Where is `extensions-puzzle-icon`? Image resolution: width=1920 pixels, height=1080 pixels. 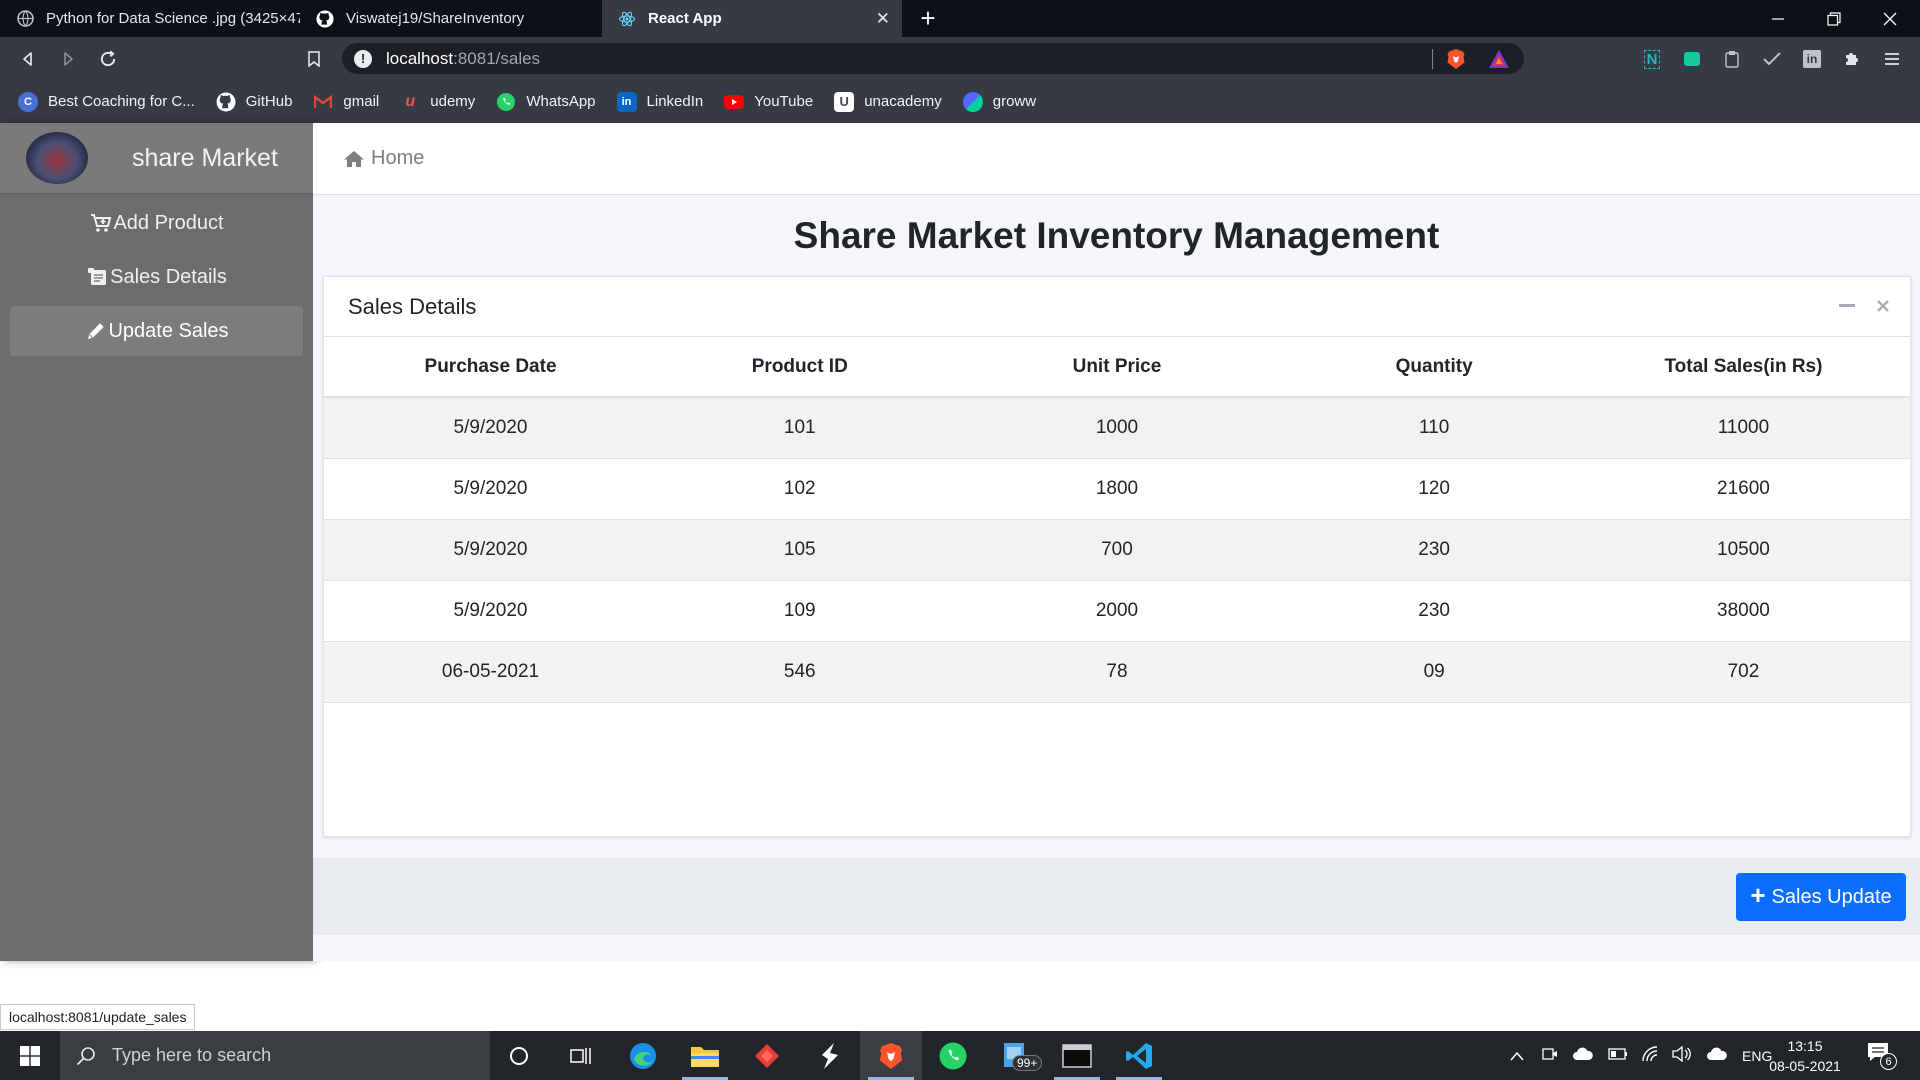 extensions-puzzle-icon is located at coordinates (1852, 59).